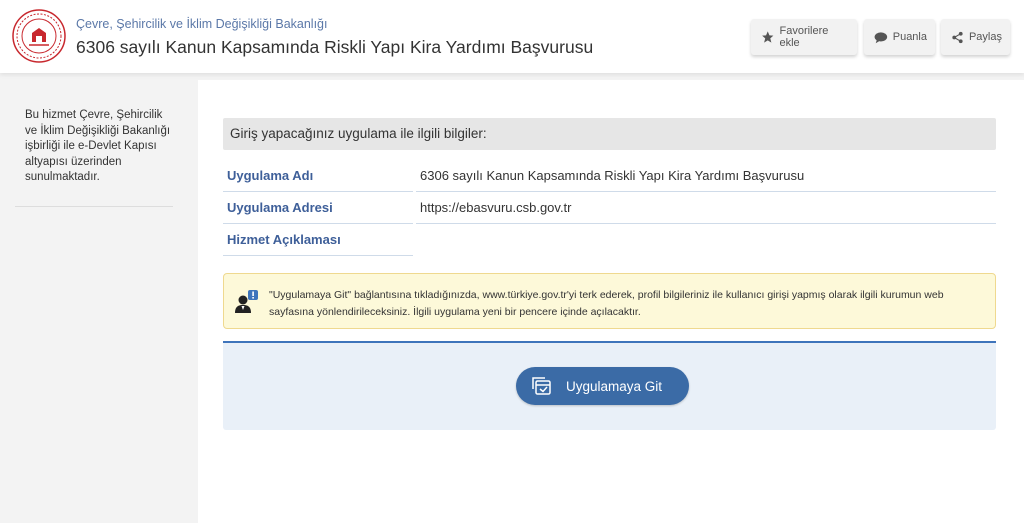 This screenshot has height=523, width=1024. Describe the element at coordinates (541, 386) in the screenshot. I see `window-open-icon` at that location.